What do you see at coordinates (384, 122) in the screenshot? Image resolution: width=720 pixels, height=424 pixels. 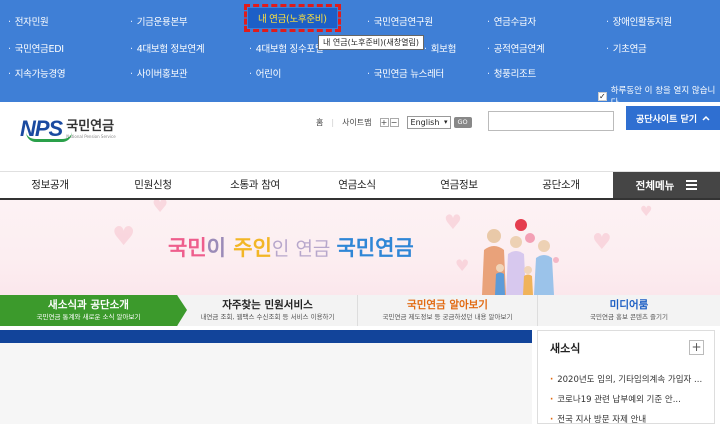 I see `zoom-in-button: +` at bounding box center [384, 122].